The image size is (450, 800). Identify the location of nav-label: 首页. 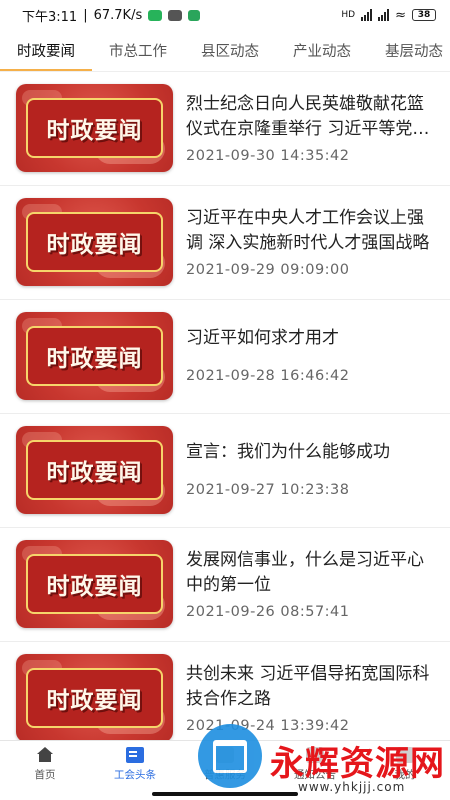
(45, 775).